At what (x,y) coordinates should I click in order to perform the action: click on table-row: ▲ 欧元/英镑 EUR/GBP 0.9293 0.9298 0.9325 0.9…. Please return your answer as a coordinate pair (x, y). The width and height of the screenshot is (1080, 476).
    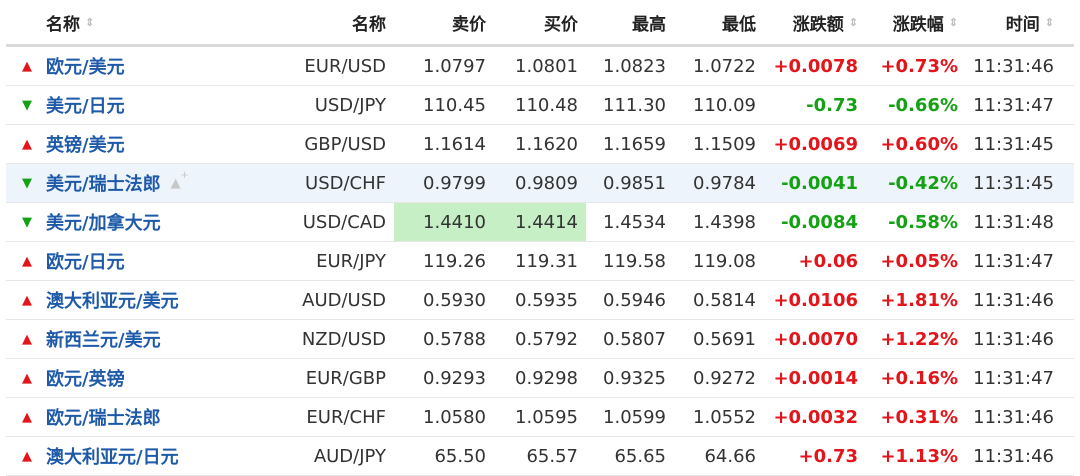
    Looking at the image, I should click on (540, 378).